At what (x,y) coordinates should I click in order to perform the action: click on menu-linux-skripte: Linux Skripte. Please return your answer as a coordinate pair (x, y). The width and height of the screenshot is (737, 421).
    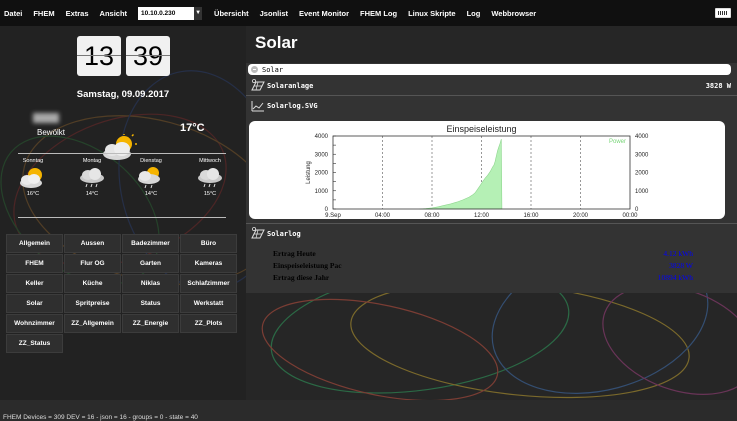
    Looking at the image, I should click on (432, 13).